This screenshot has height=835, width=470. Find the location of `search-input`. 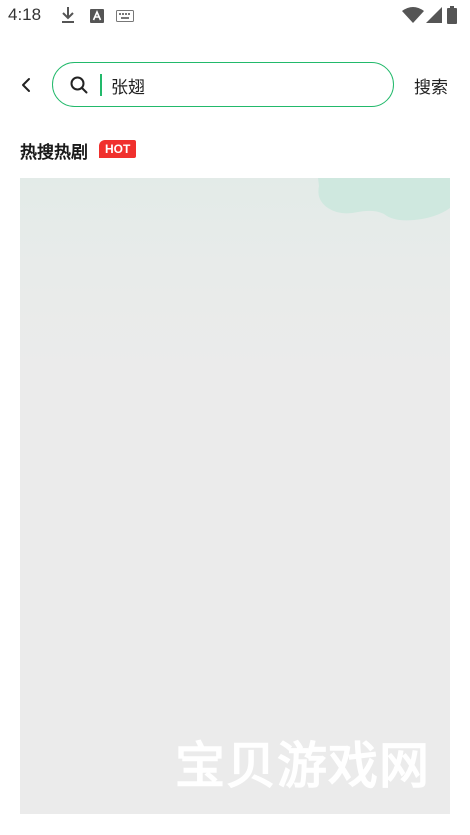

search-input is located at coordinates (246, 85).